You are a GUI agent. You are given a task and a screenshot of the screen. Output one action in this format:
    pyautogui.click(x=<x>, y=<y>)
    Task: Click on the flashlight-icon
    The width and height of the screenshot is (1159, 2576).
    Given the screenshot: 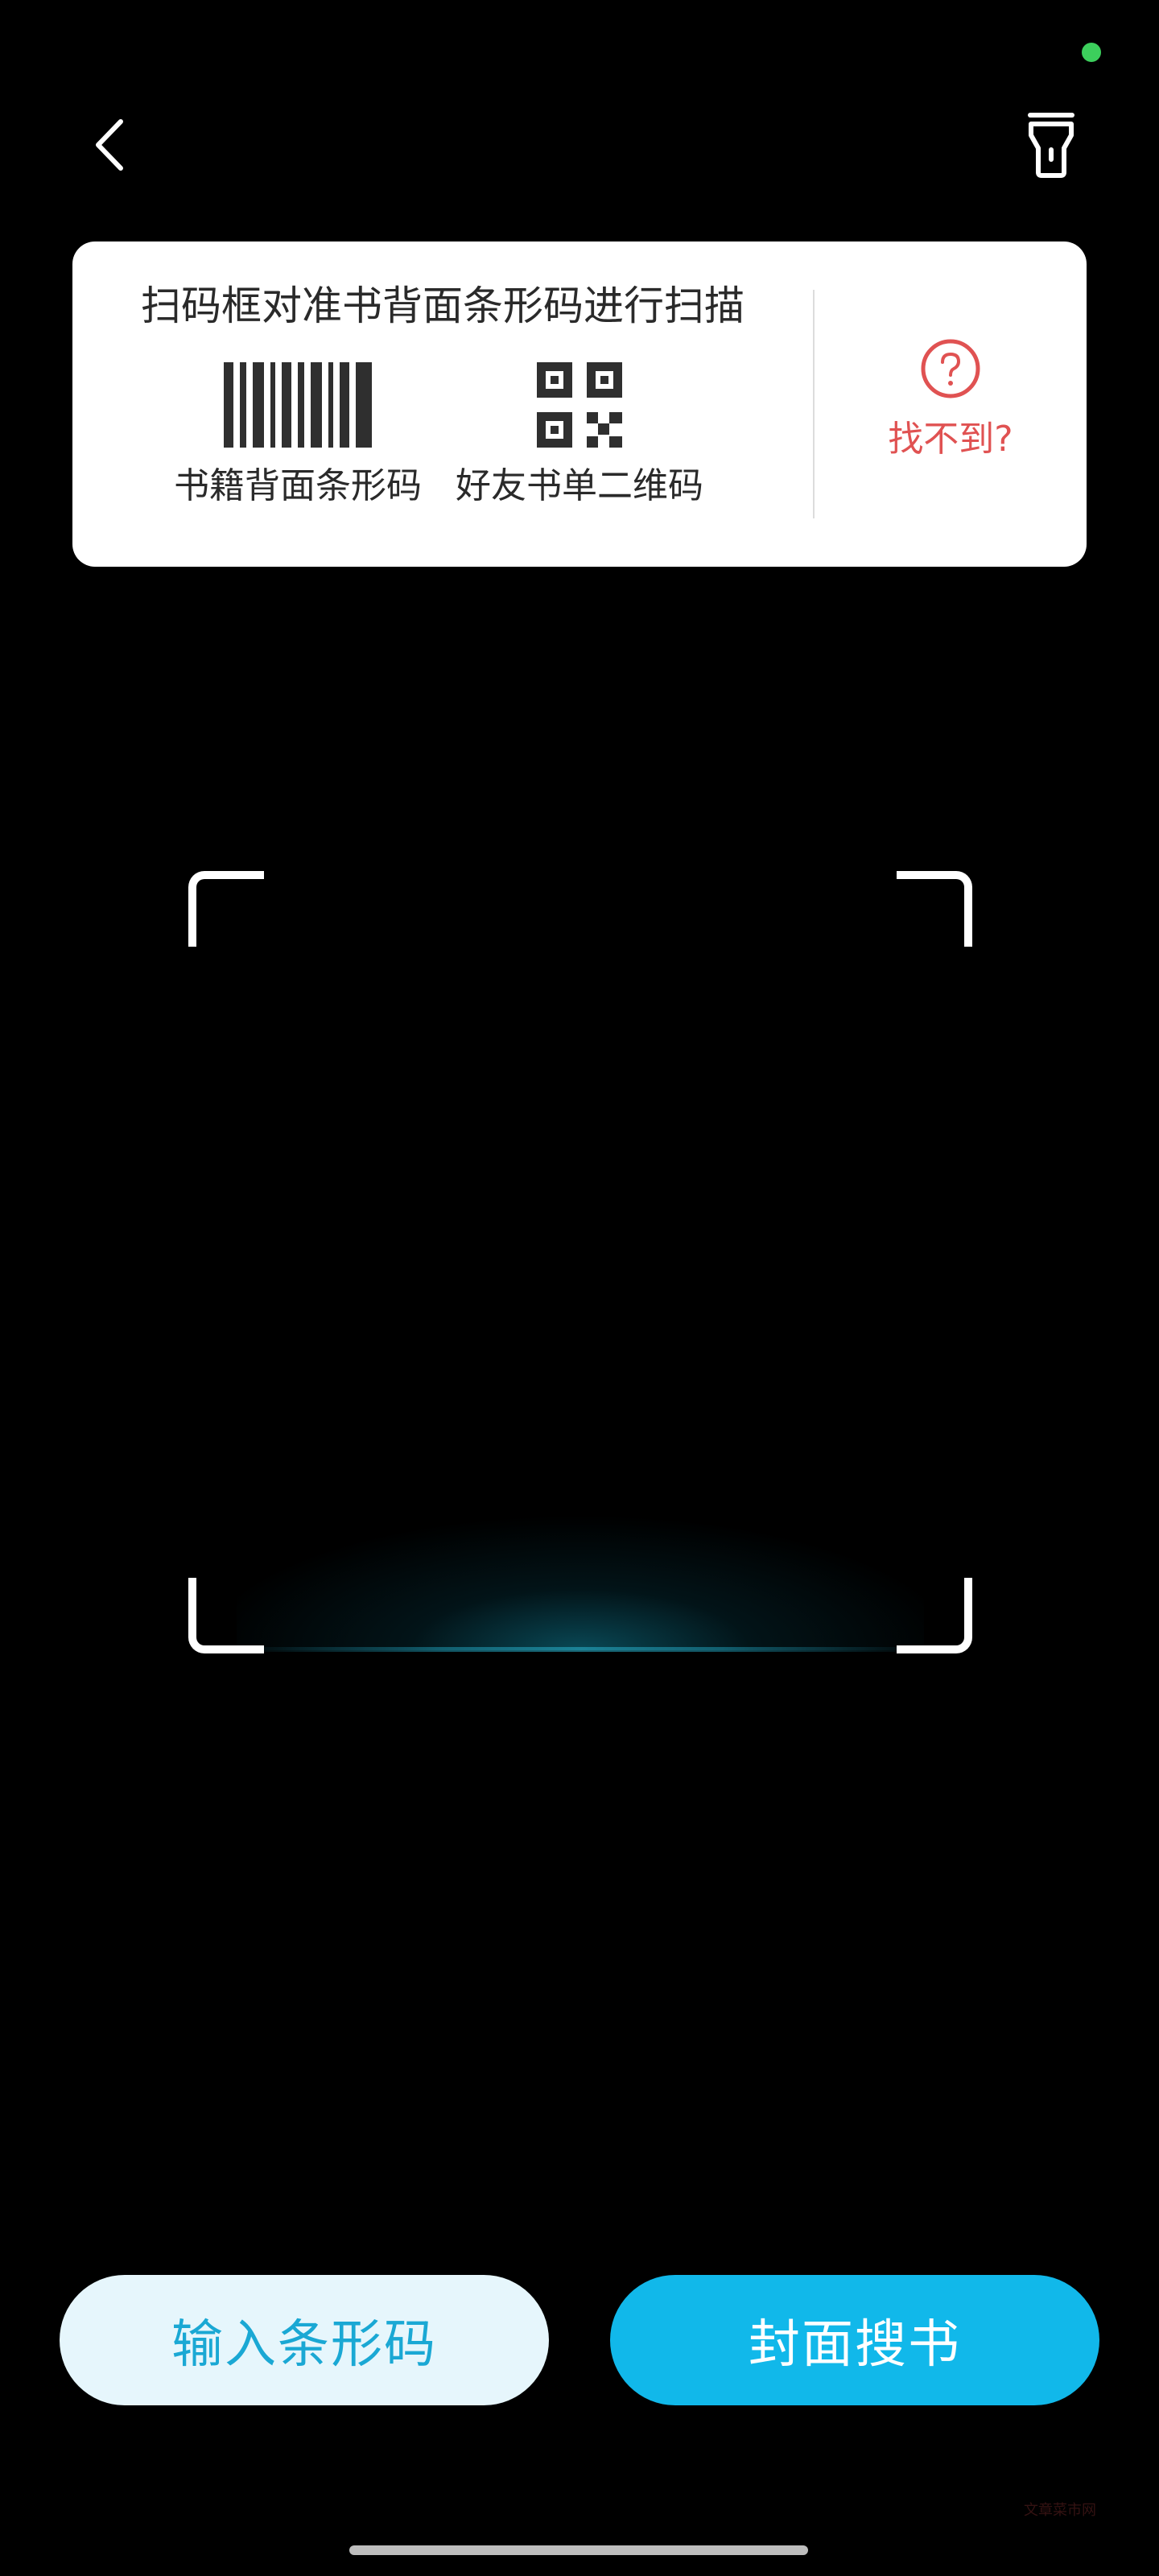 What is the action you would take?
    pyautogui.click(x=1051, y=145)
    